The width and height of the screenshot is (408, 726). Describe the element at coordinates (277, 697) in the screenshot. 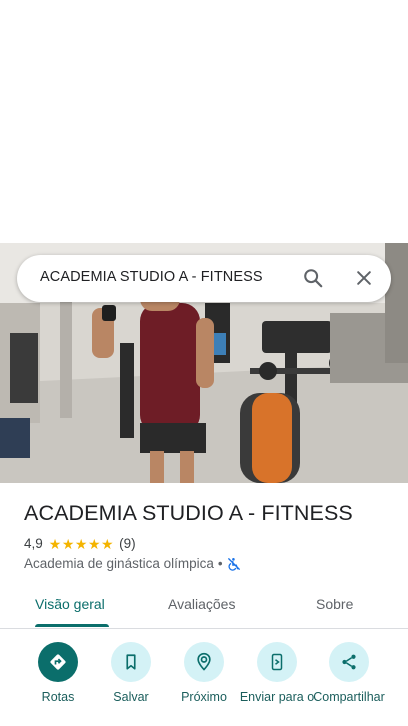

I see `send-label: Enviar para o` at that location.